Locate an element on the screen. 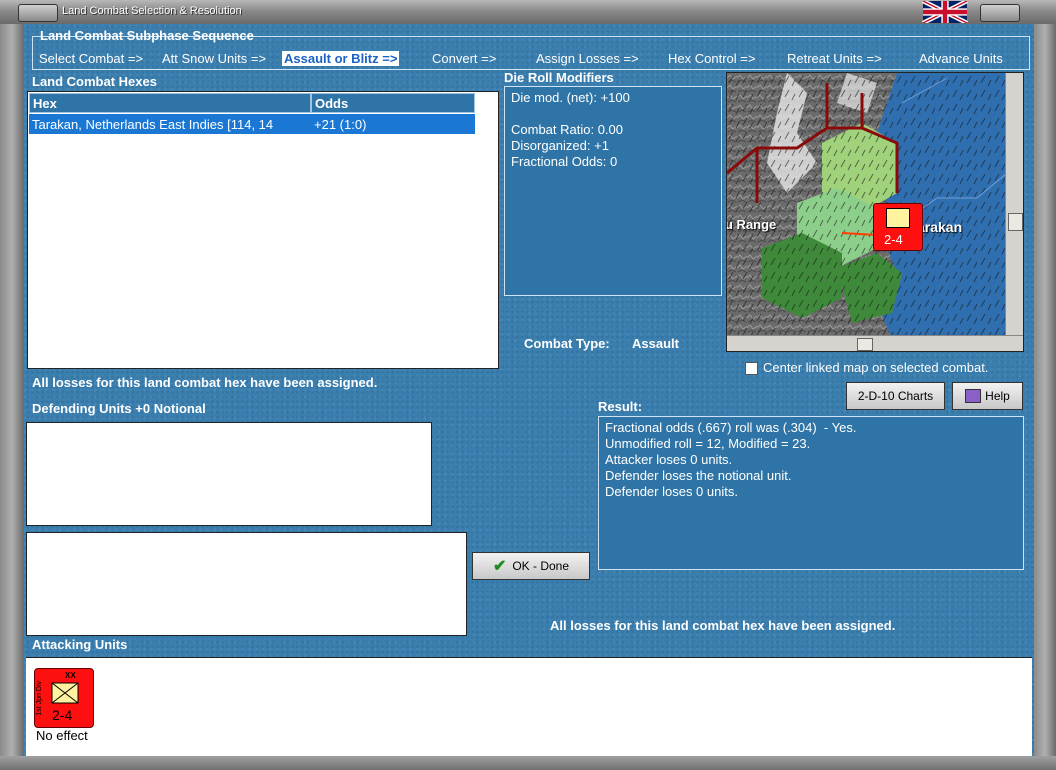 Image resolution: width=1056 pixels, height=770 pixels. hexes-grid-header: Hex Odds is located at coordinates (252, 103).